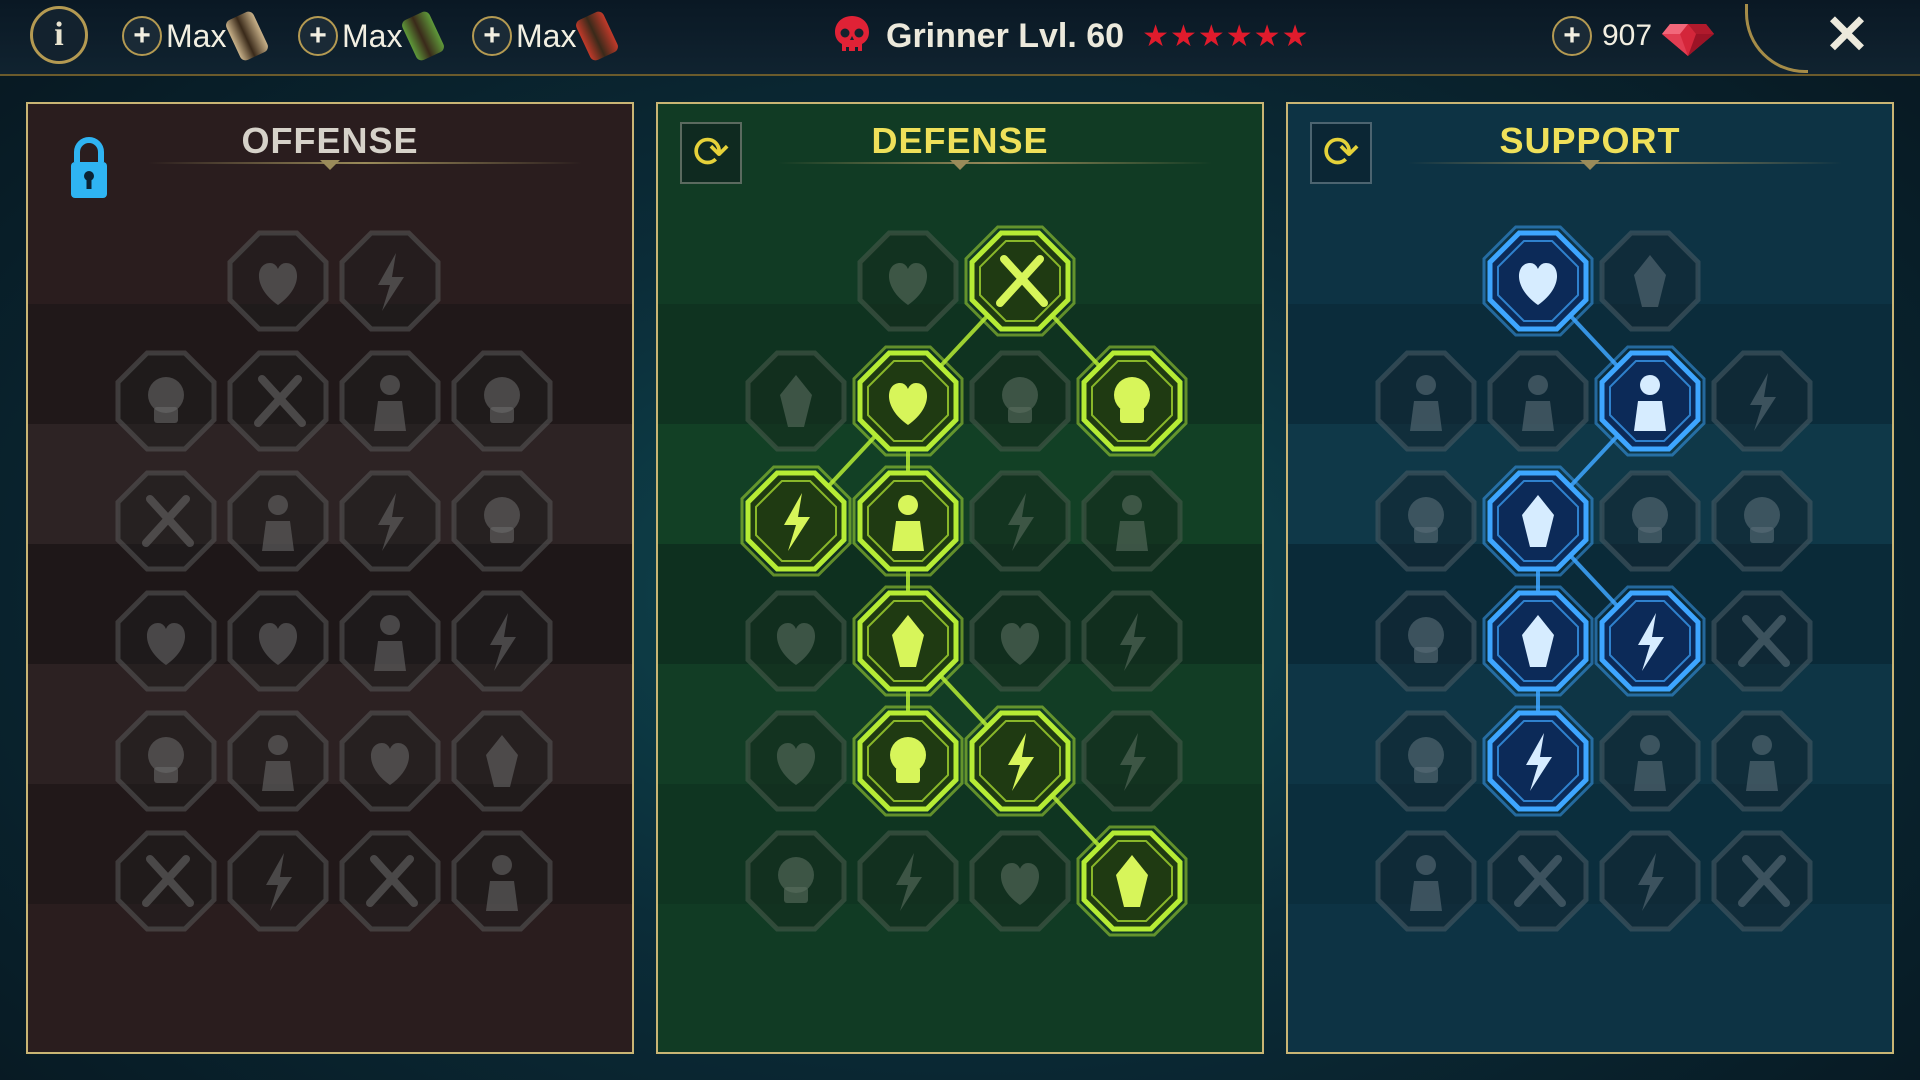 This screenshot has height=1080, width=1920. I want to click on dagger-slash-icon, so click(390, 281).